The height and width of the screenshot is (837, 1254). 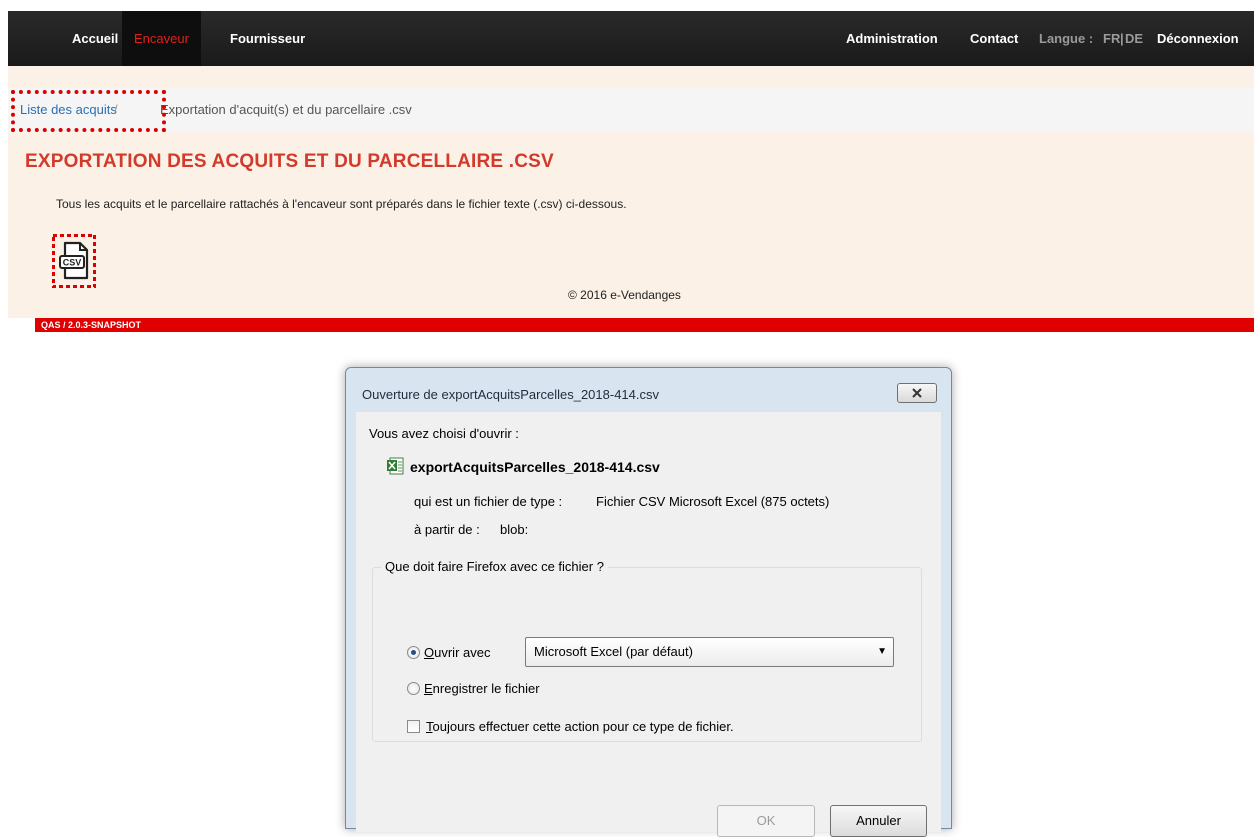 What do you see at coordinates (713, 501) in the screenshot?
I see `file-type-value: Fichier CSV Microsoft Excel (875 octets)` at bounding box center [713, 501].